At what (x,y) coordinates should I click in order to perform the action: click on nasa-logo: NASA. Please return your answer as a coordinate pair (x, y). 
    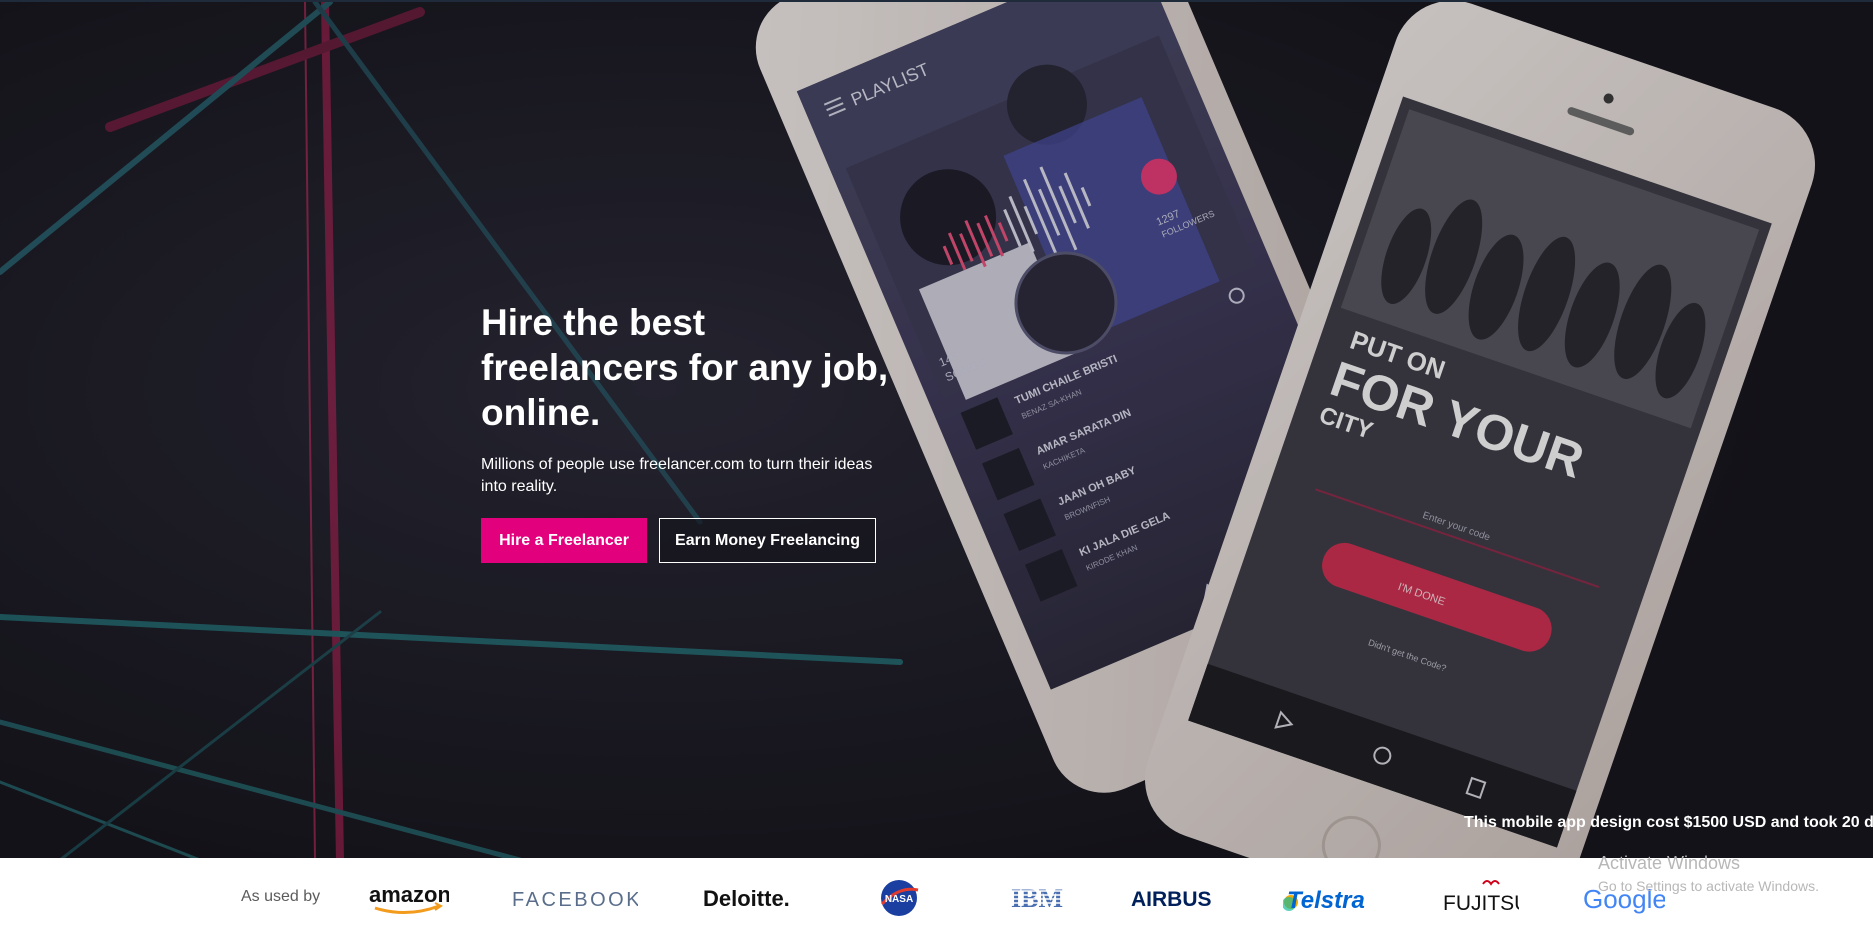
    Looking at the image, I should click on (899, 898).